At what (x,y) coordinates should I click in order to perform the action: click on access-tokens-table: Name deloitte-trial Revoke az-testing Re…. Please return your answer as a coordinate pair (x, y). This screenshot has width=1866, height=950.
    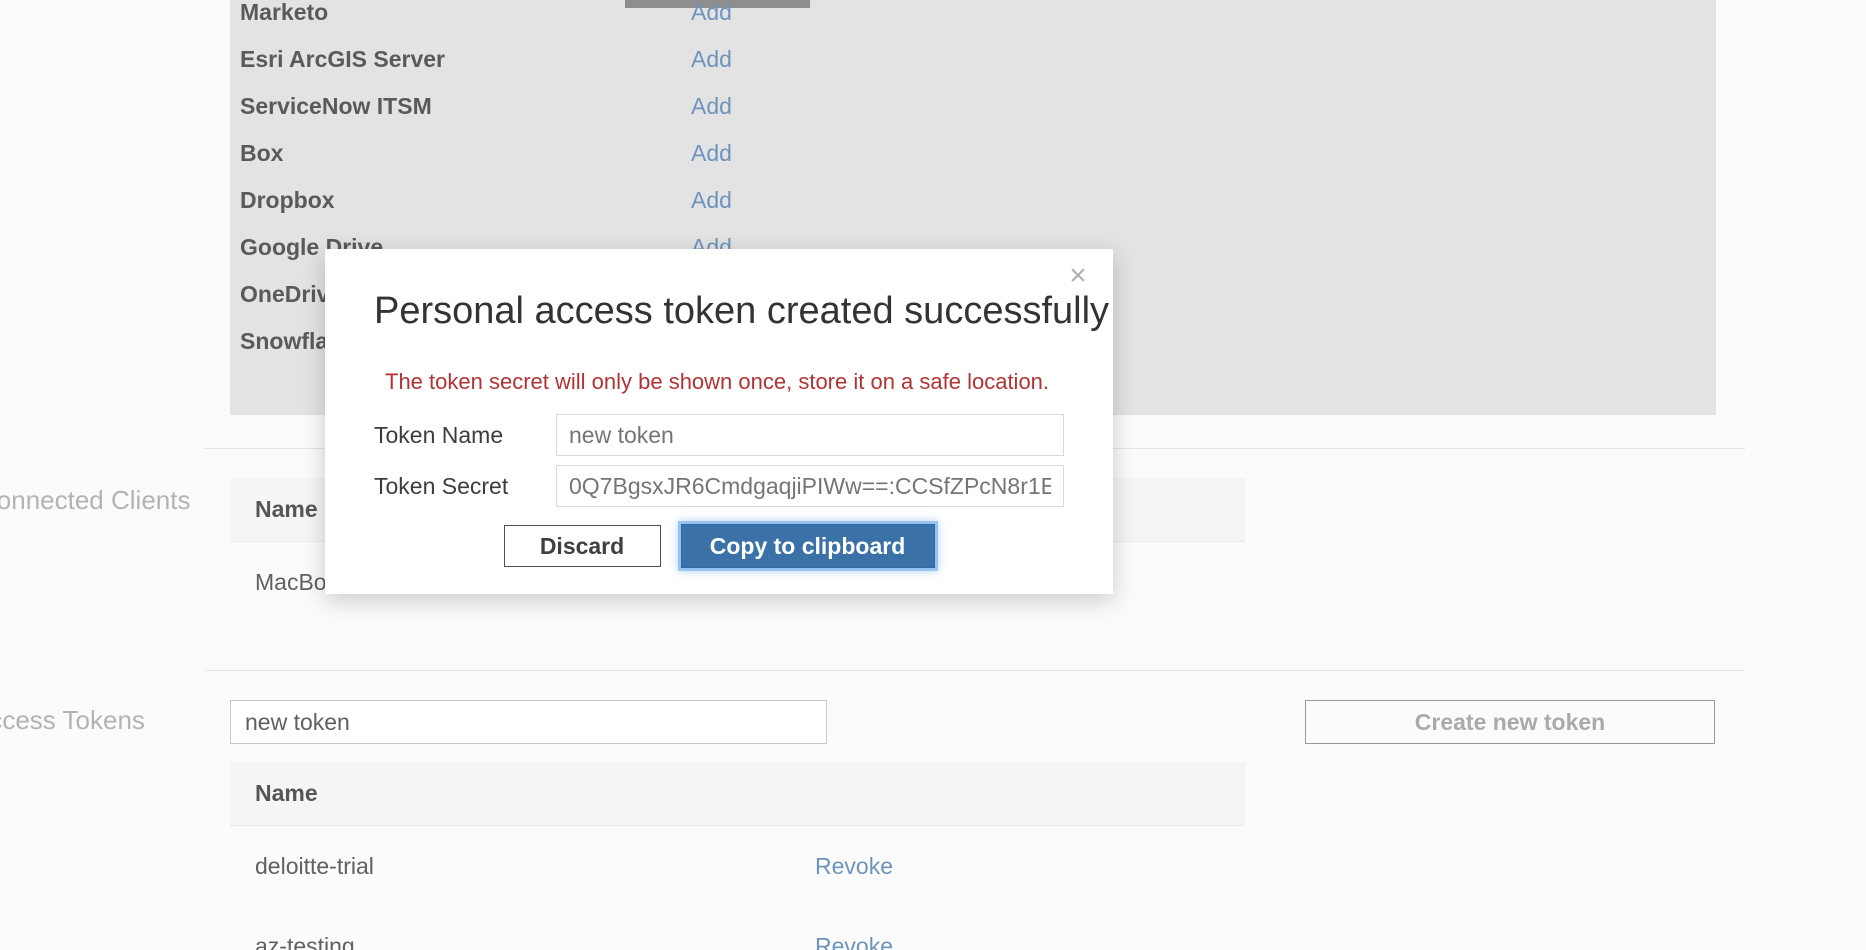
    Looking at the image, I should click on (737, 856).